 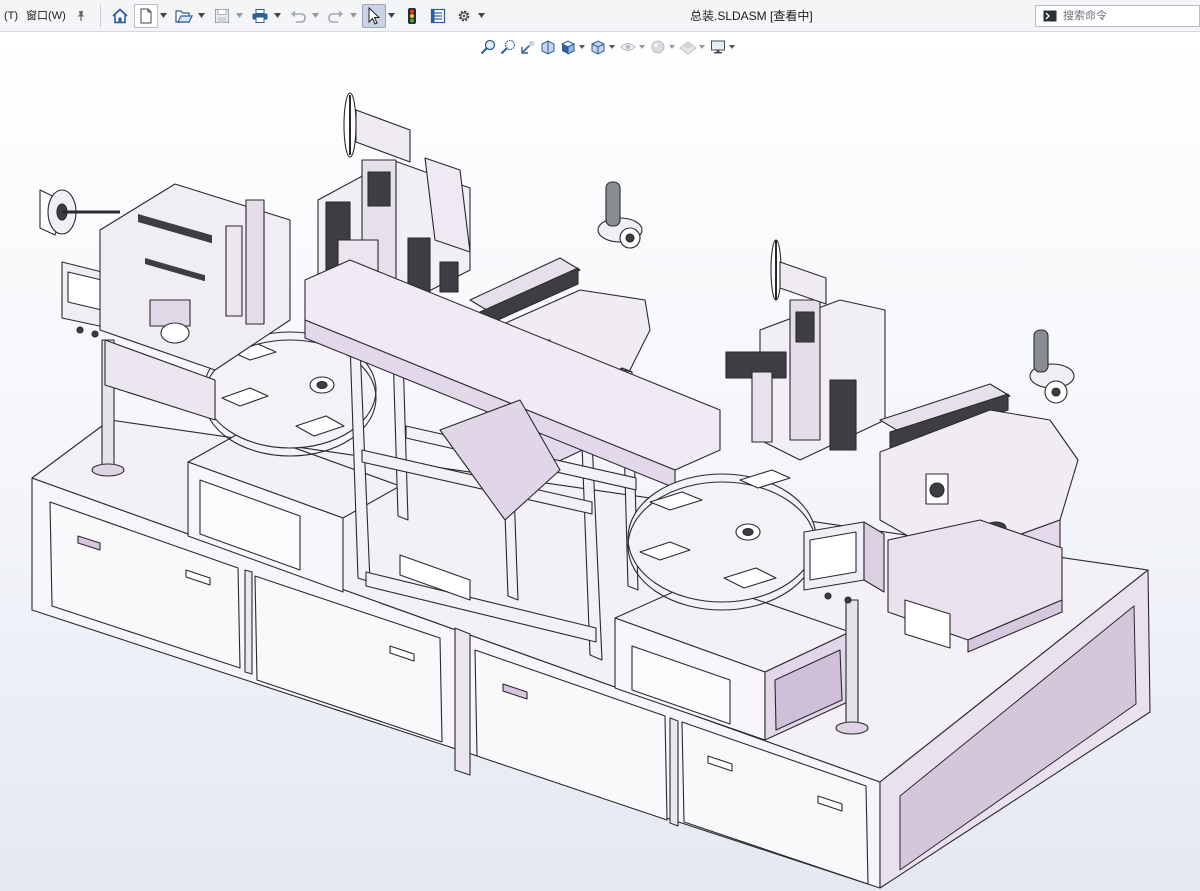 I want to click on home-icon, so click(x=120, y=16).